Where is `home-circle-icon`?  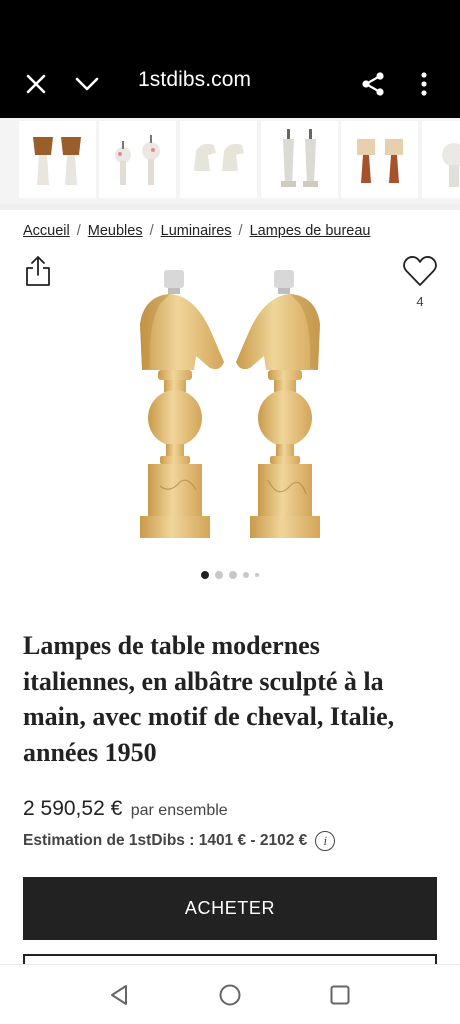 home-circle-icon is located at coordinates (230, 995).